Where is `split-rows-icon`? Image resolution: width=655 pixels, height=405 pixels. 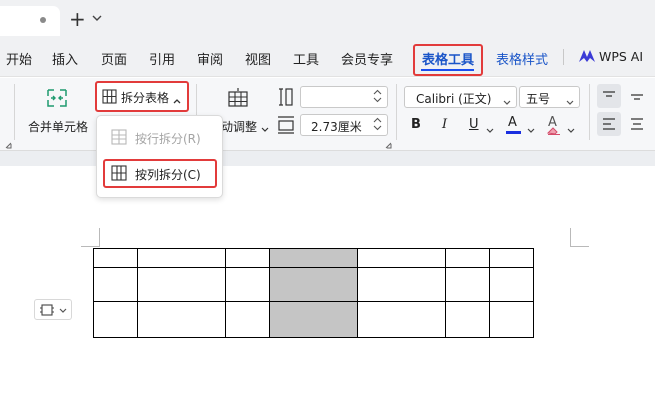
split-rows-icon is located at coordinates (119, 138).